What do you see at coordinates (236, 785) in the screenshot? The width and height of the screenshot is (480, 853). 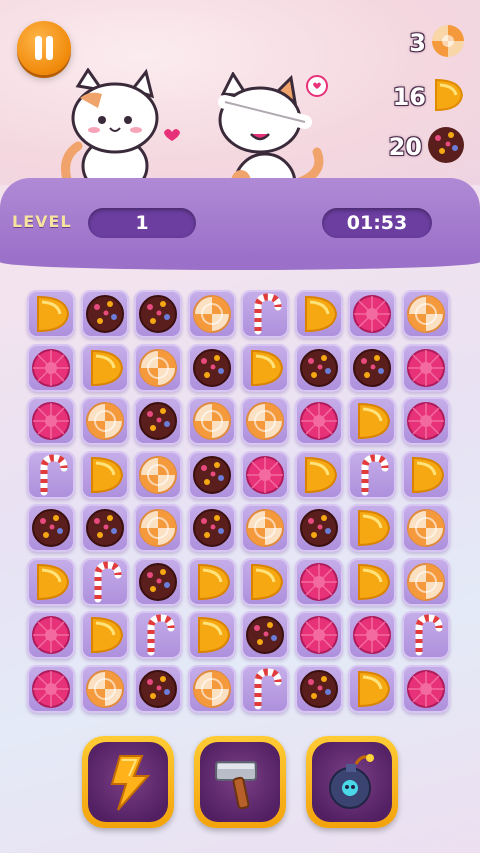 I see `hammer-icon` at bounding box center [236, 785].